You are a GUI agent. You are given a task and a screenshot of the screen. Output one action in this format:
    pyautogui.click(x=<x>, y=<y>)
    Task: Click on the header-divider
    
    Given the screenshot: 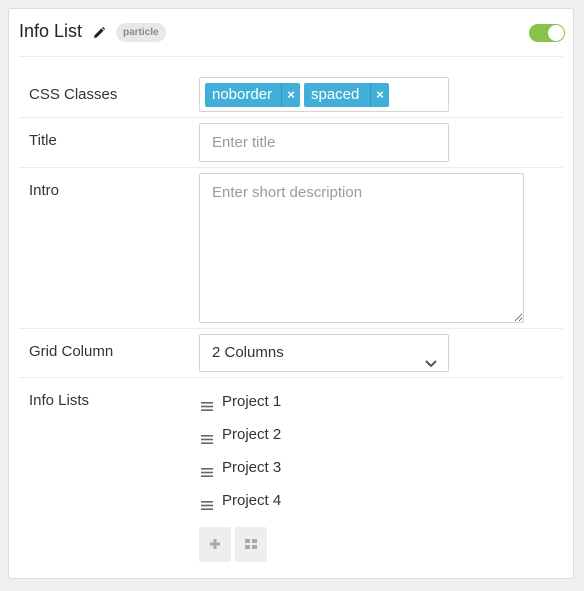 What is the action you would take?
    pyautogui.click(x=291, y=56)
    